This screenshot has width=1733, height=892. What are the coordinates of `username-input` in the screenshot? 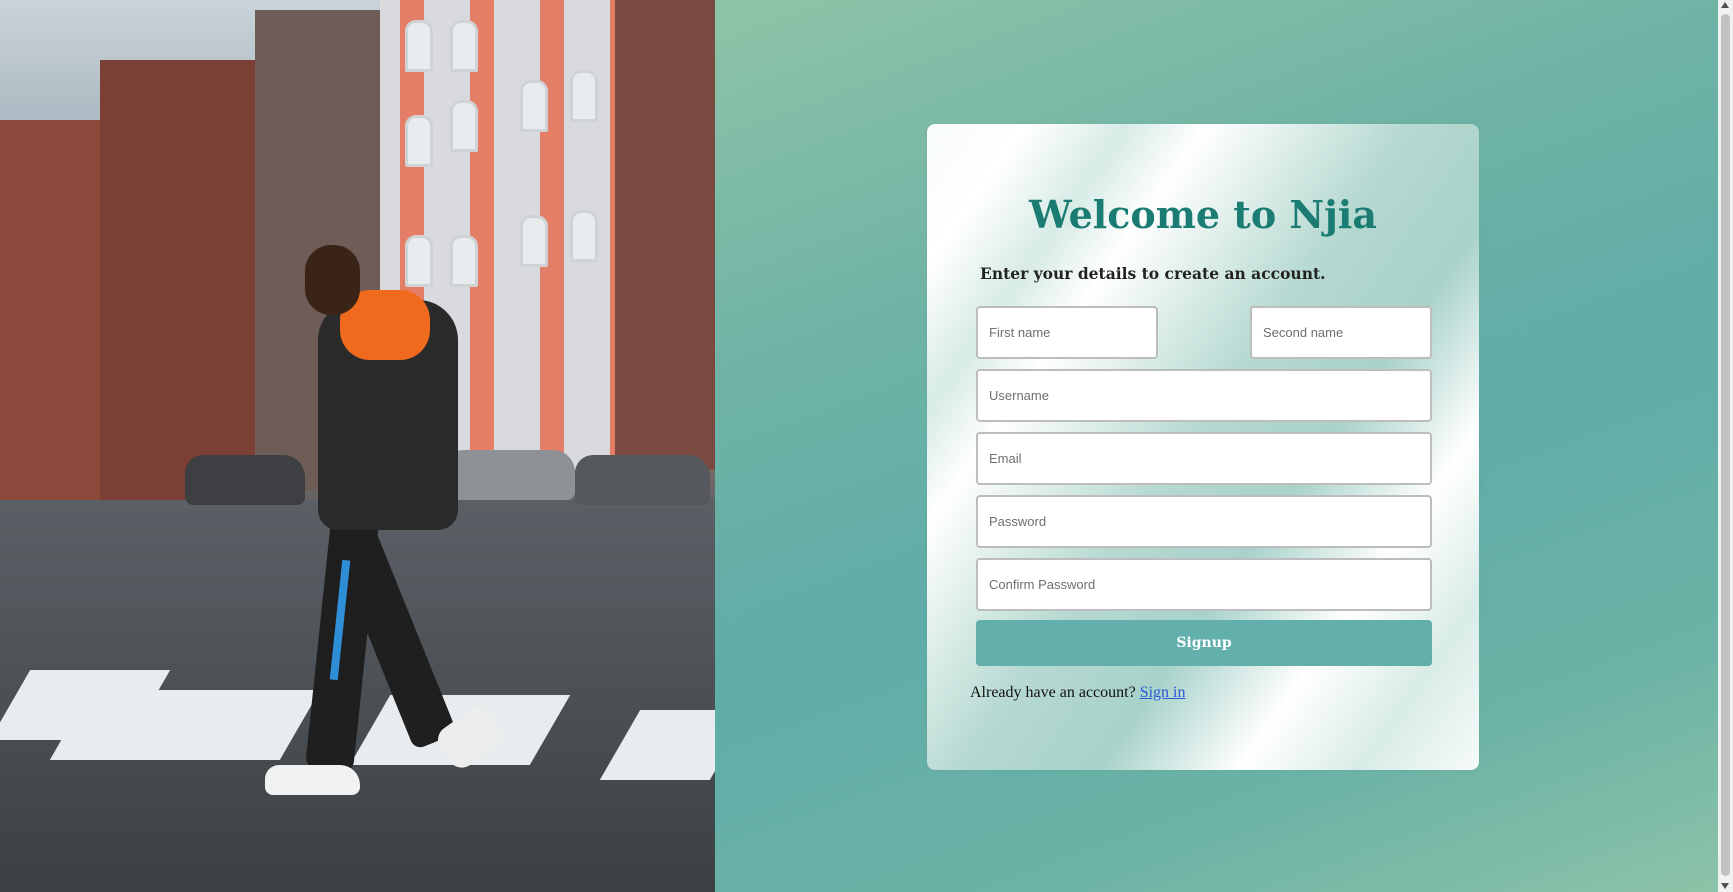 It's located at (1204, 395).